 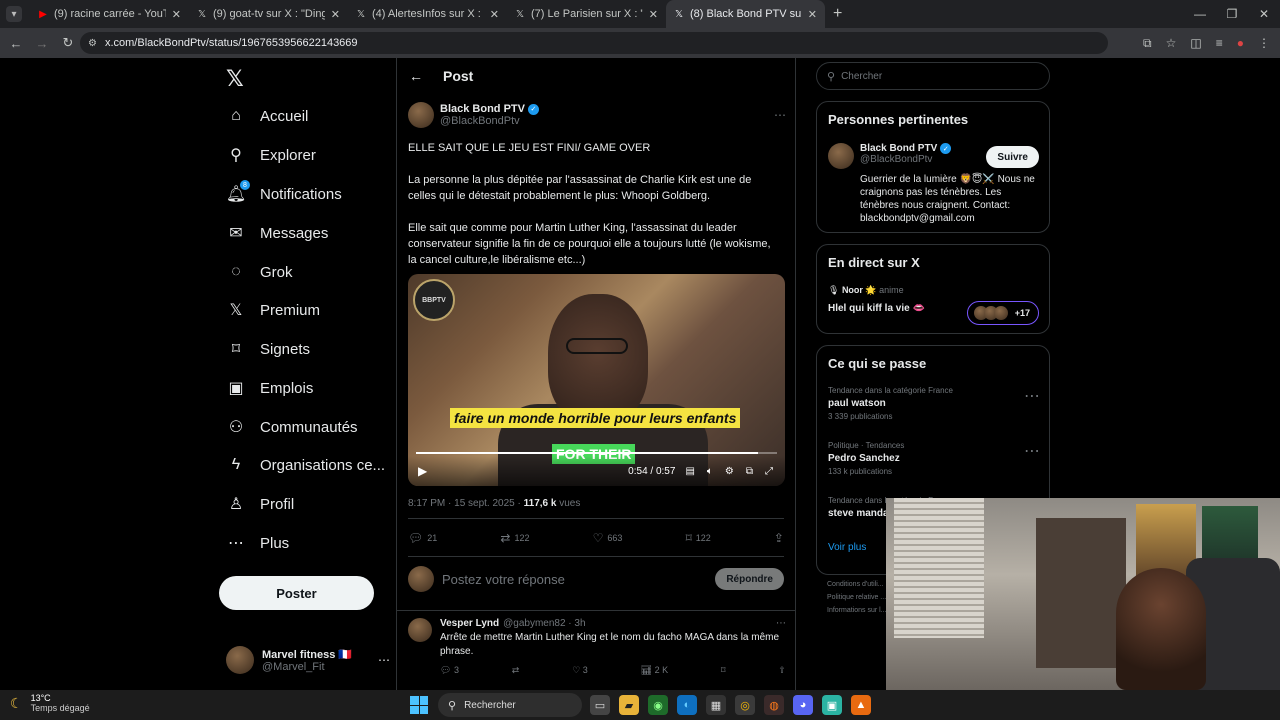 I want to click on captions-icon: ▤, so click(x=689, y=471).